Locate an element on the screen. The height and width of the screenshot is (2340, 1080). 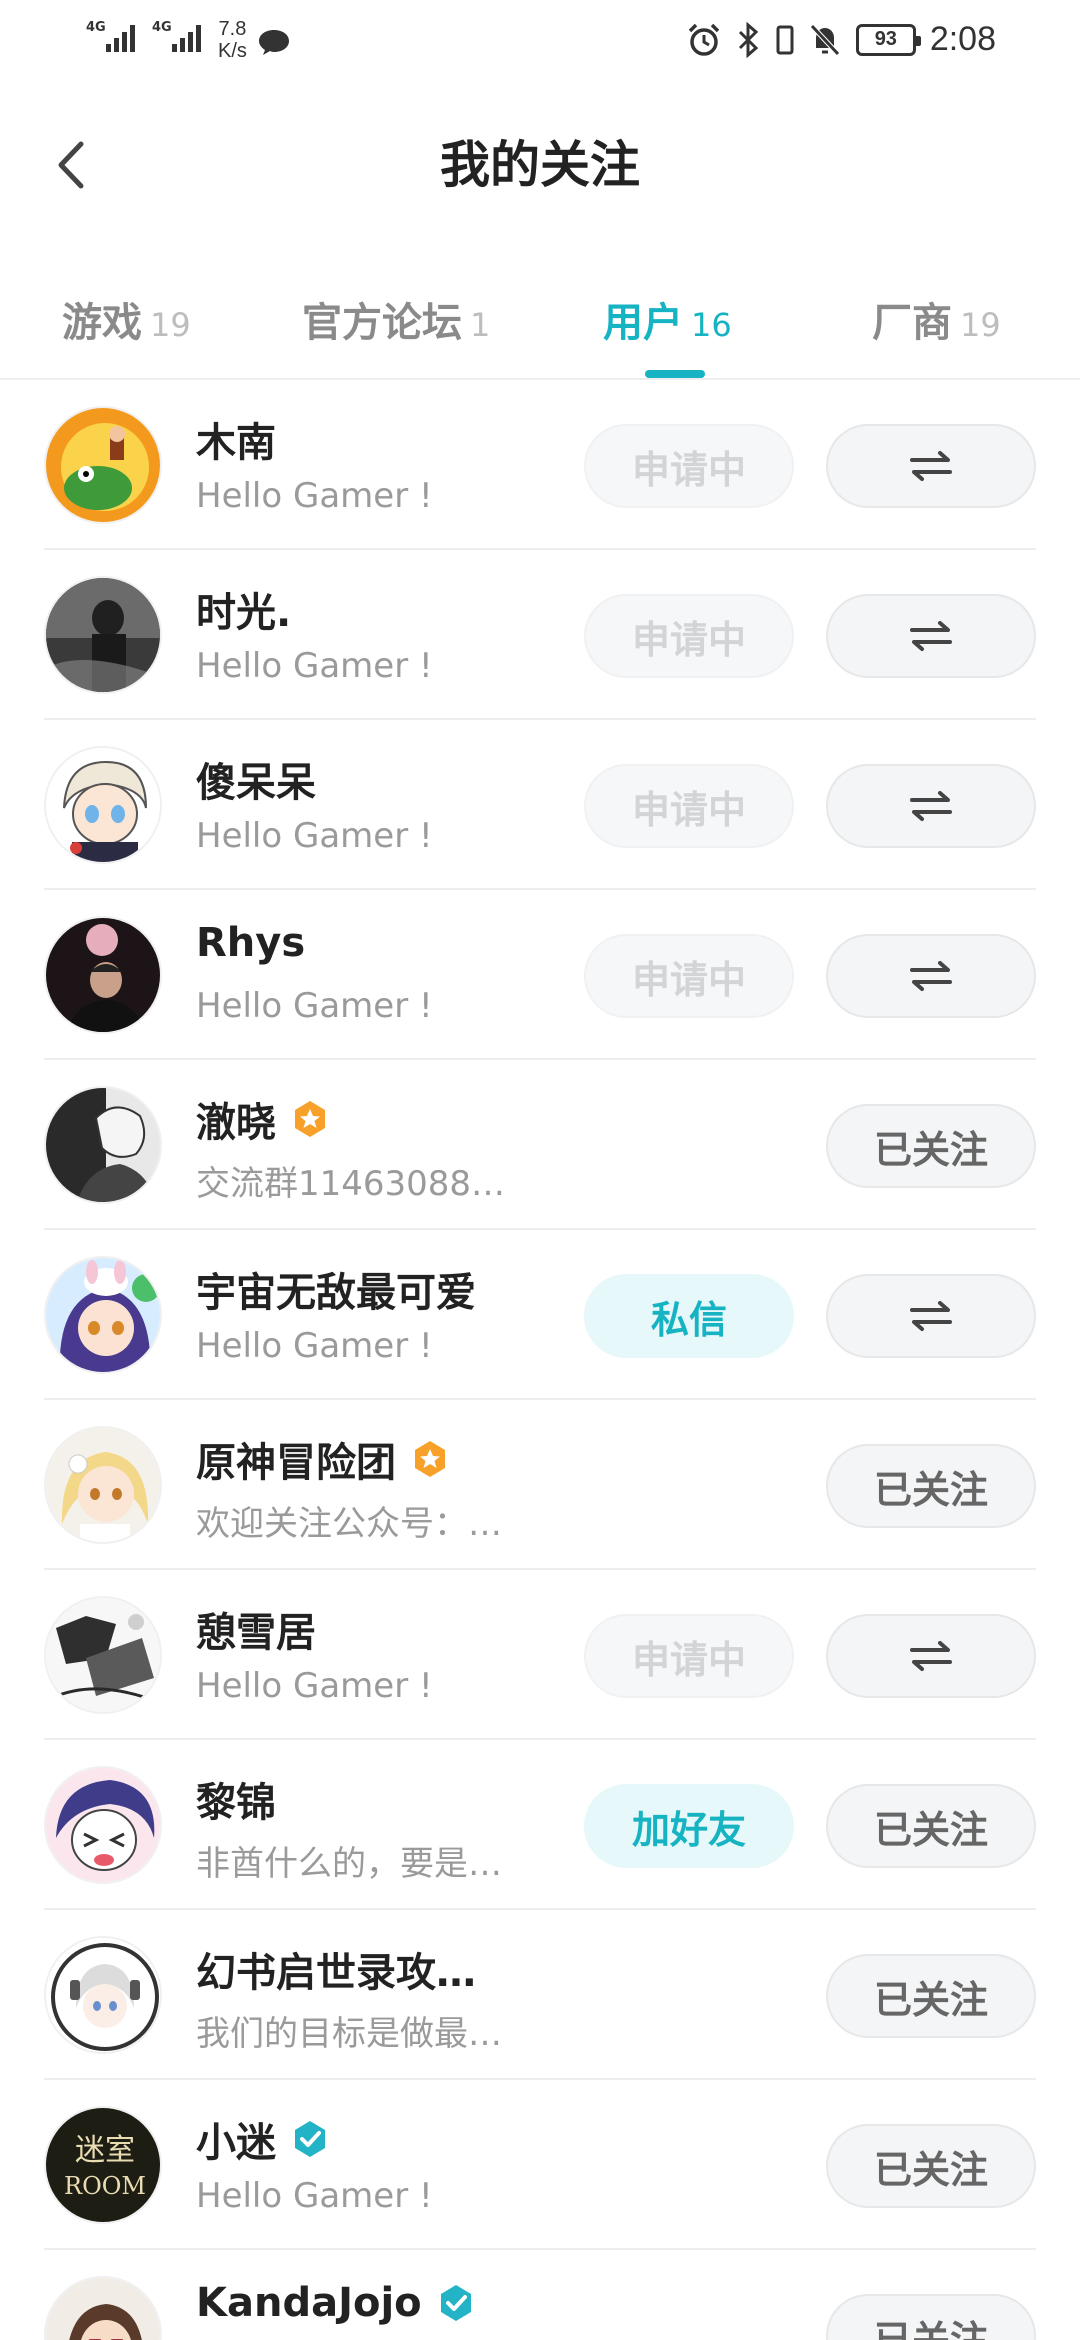
tab-games: 游戏 19 is located at coordinates (126, 319).